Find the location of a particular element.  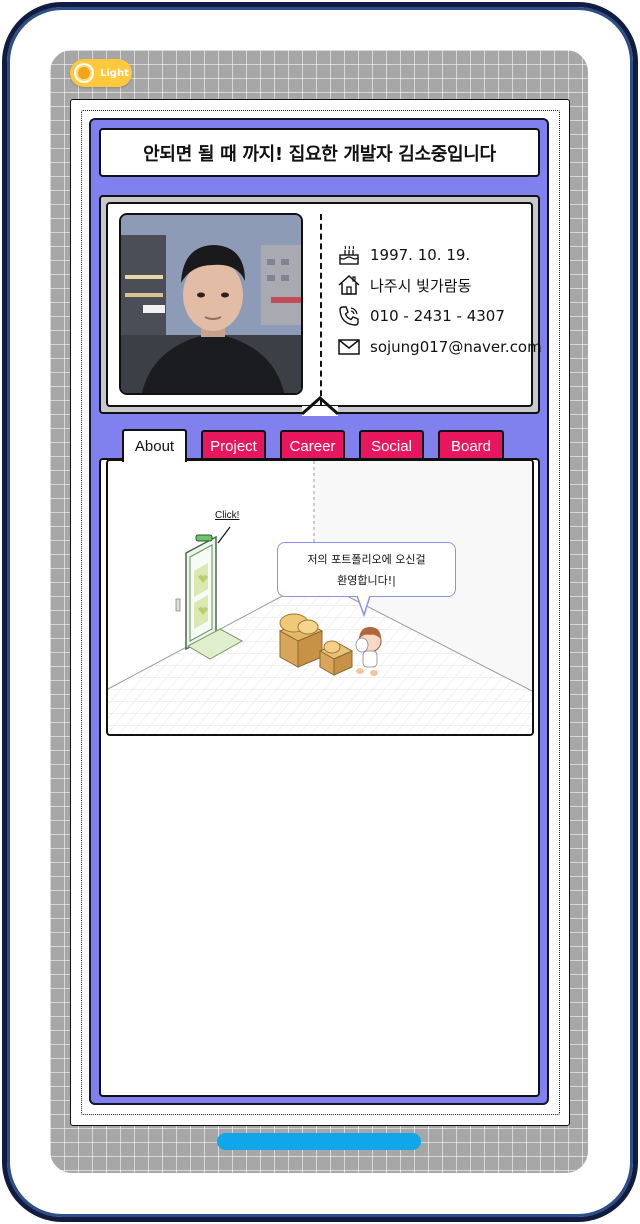

email-text: sojung017@naver.com is located at coordinates (456, 347).